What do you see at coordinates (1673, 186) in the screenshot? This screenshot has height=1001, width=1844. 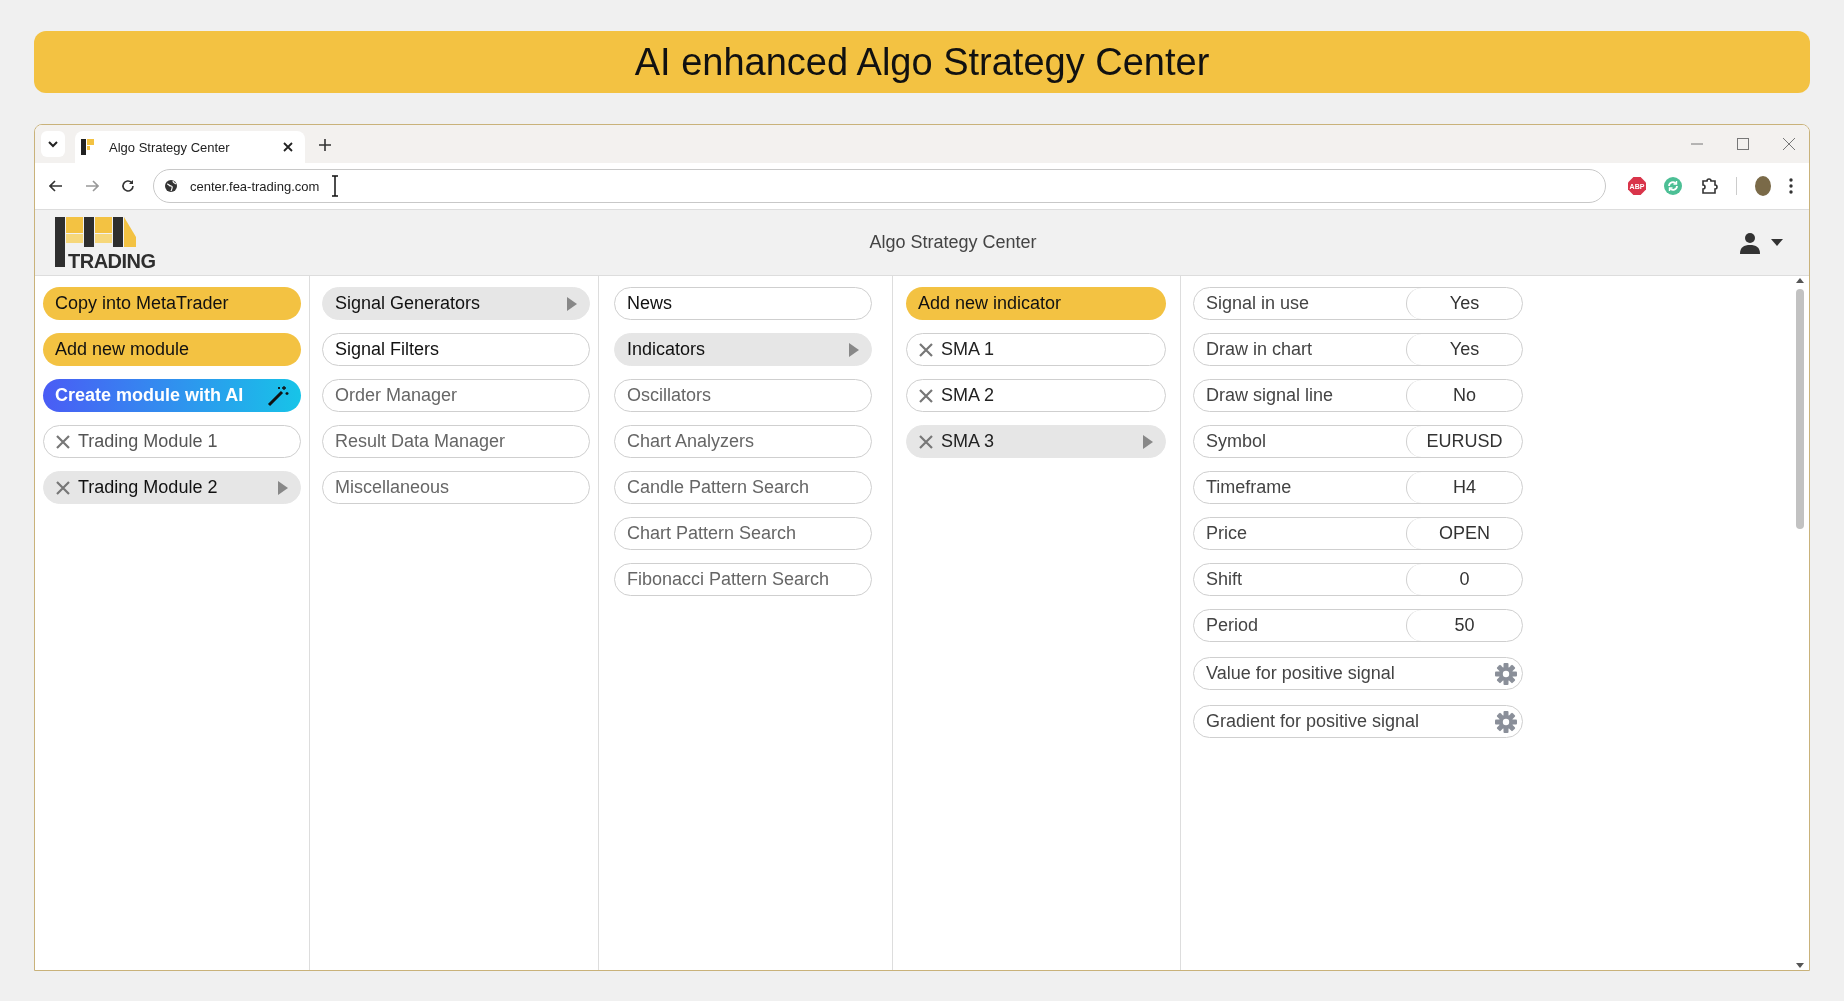 I see `sync-extension-icon` at bounding box center [1673, 186].